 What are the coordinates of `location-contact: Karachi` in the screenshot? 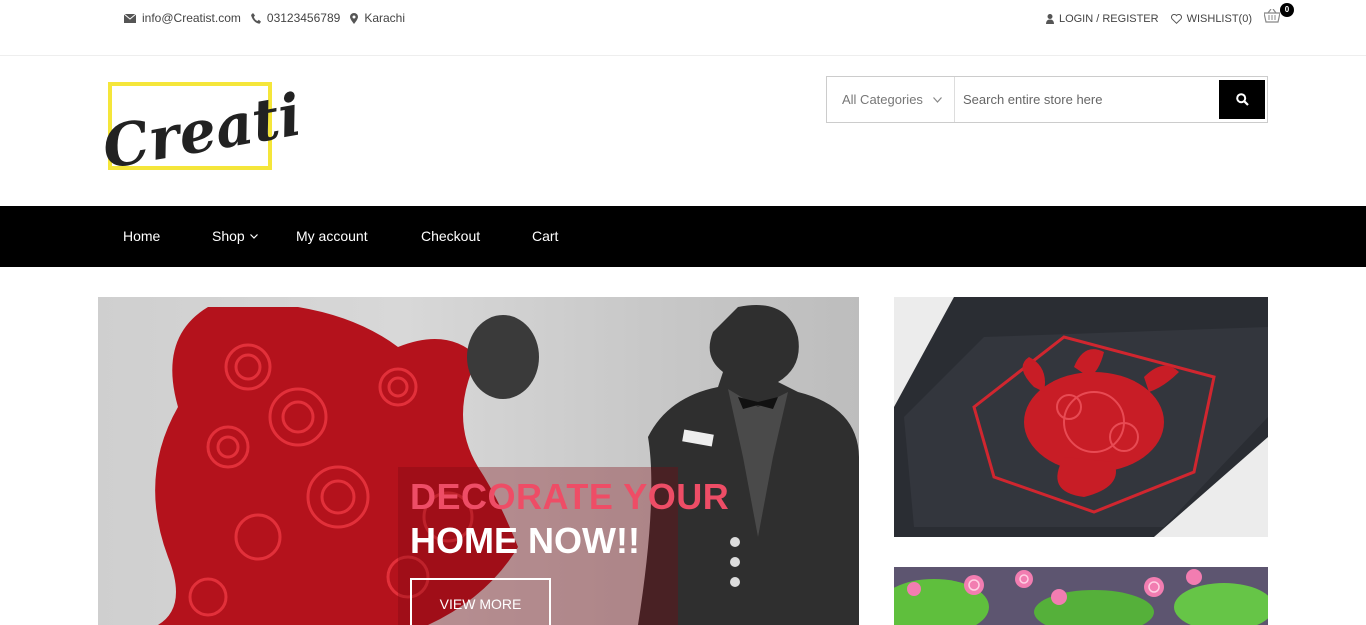 It's located at (377, 18).